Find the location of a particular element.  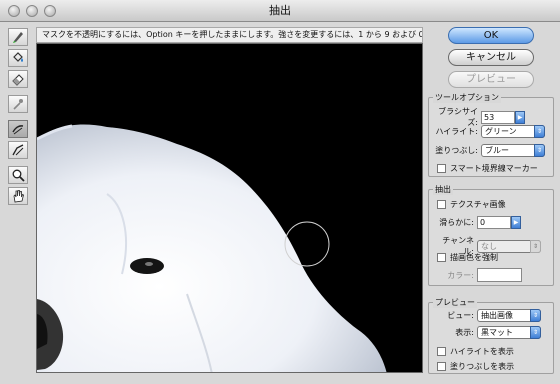

highlight-value: グリーン is located at coordinates (501, 131).